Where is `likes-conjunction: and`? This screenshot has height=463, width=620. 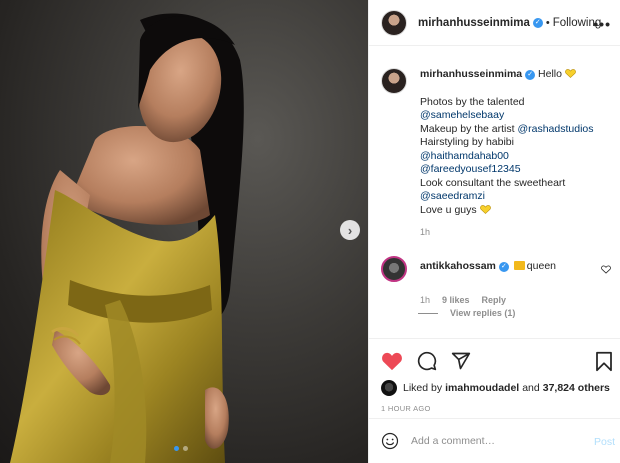 likes-conjunction: and is located at coordinates (531, 388).